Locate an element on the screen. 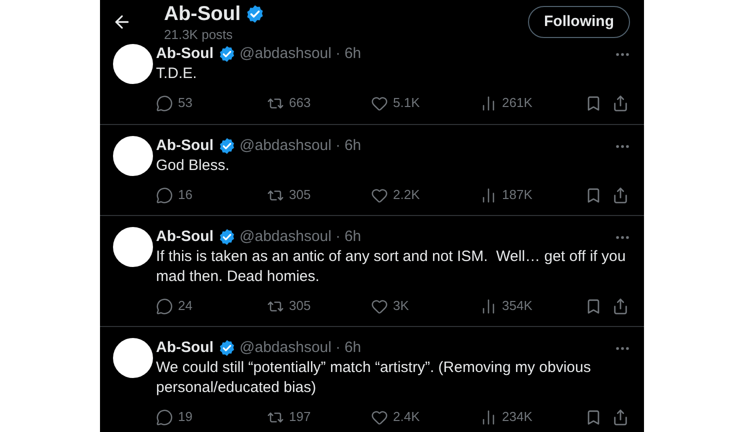  stat-count: 24 is located at coordinates (185, 306).